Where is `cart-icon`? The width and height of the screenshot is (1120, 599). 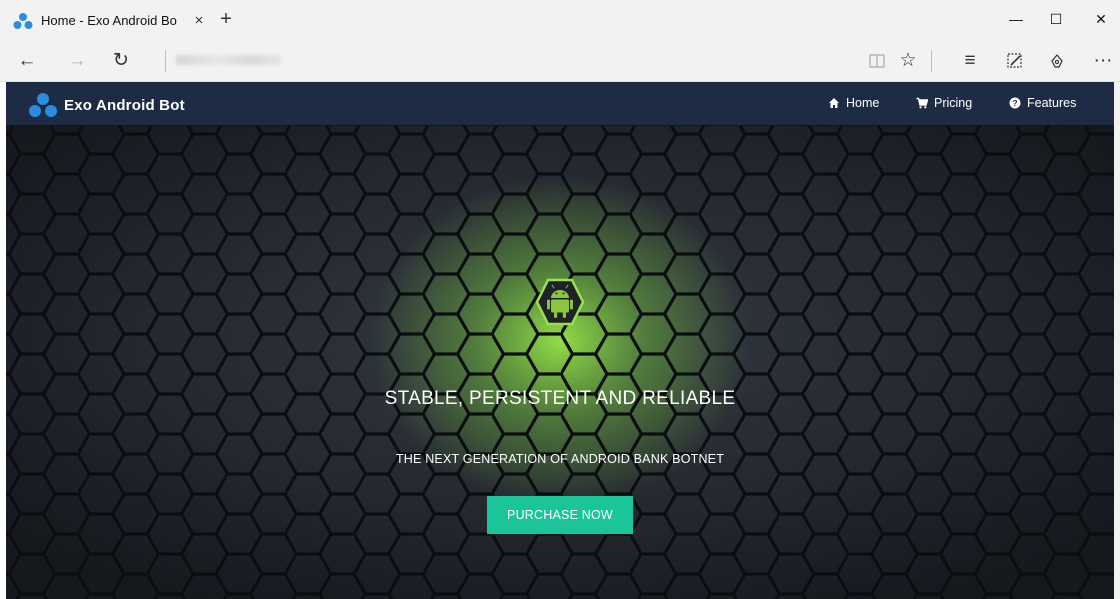 cart-icon is located at coordinates (922, 103).